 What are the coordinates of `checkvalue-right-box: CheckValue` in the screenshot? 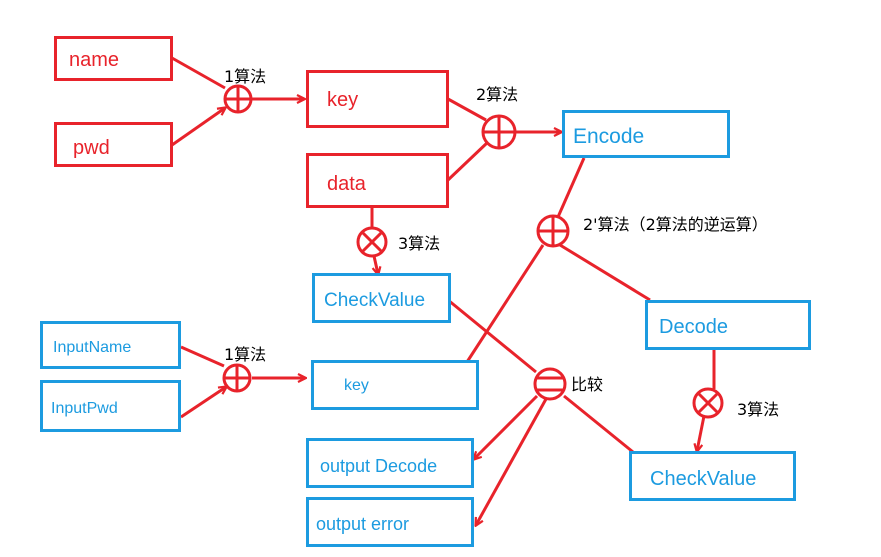 It's located at (712, 476).